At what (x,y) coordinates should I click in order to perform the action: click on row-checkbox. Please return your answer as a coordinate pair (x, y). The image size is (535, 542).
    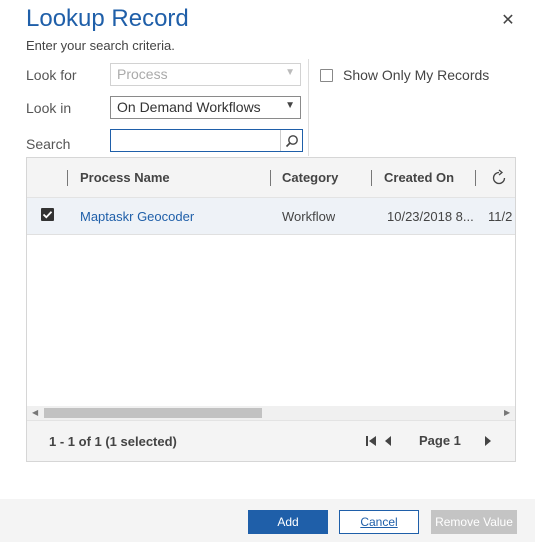
    Looking at the image, I should click on (47, 214).